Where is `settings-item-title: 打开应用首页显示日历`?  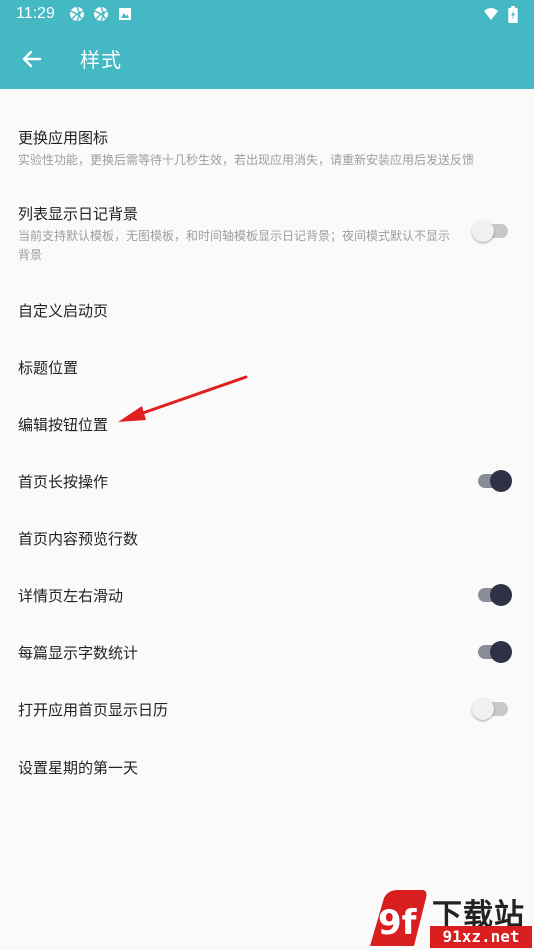 settings-item-title: 打开应用首页显示日历 is located at coordinates (93, 709).